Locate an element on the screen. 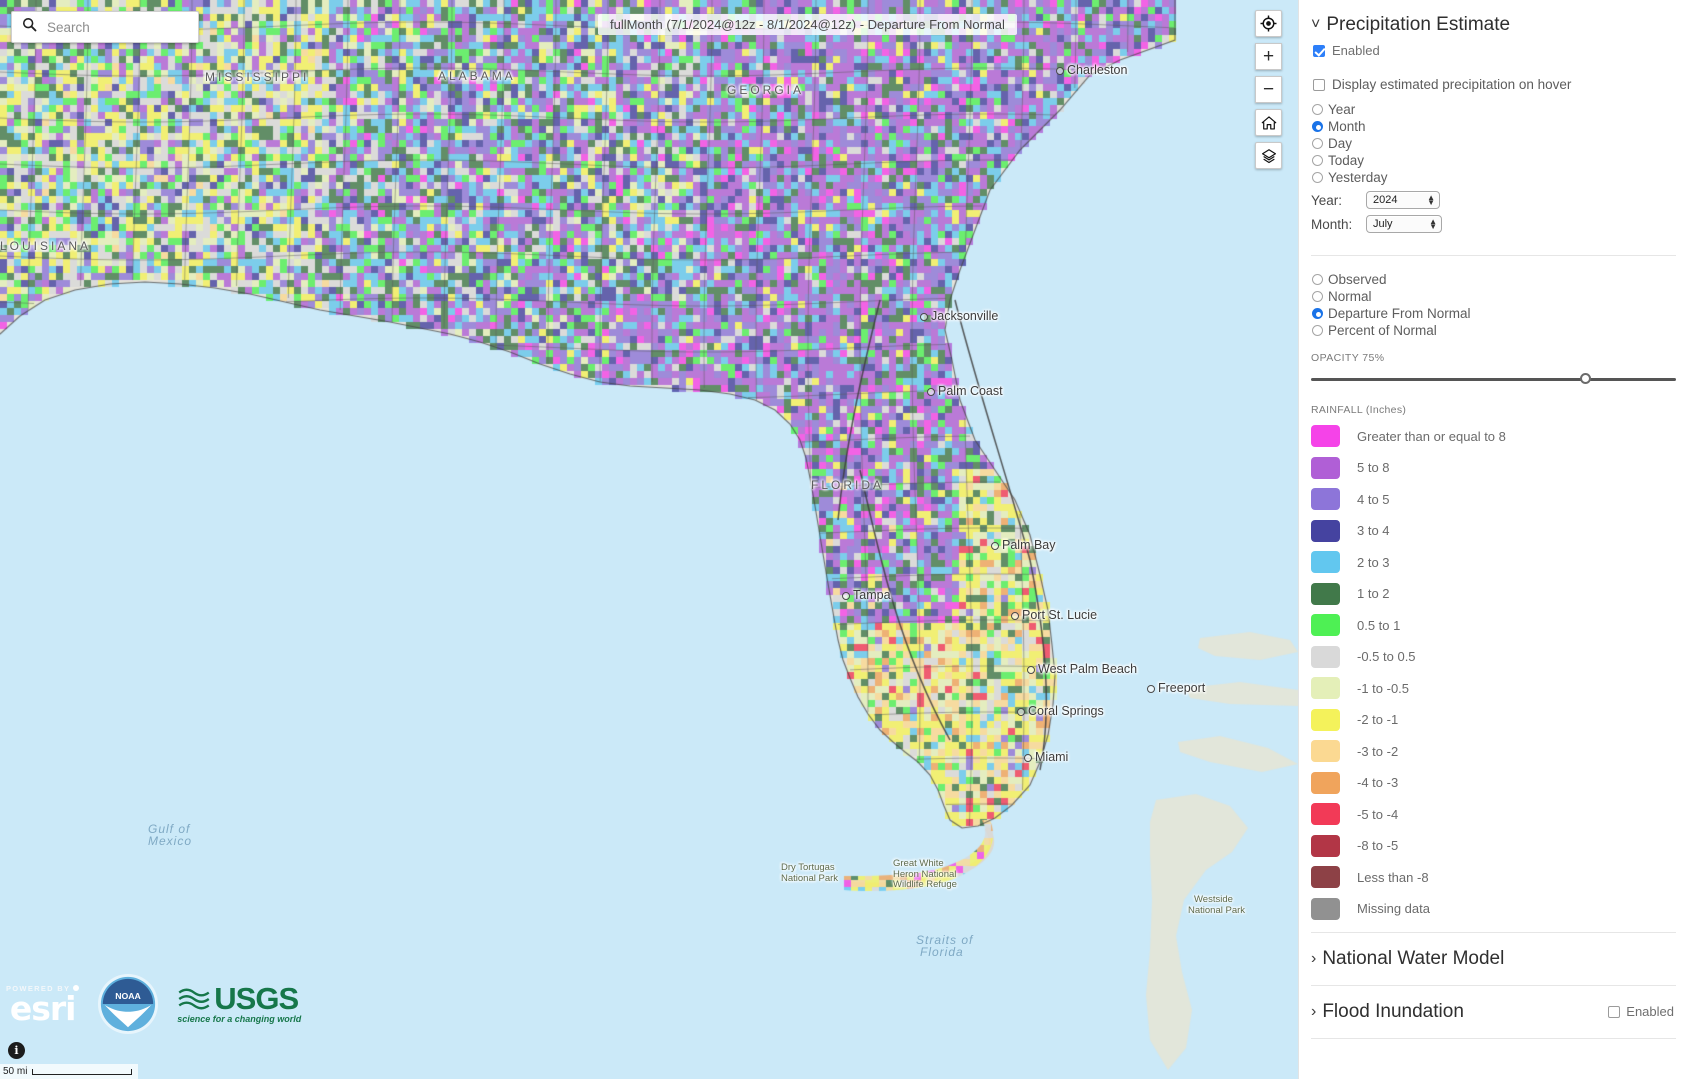 This screenshot has width=1690, height=1079. layers-icon is located at coordinates (1268, 155).